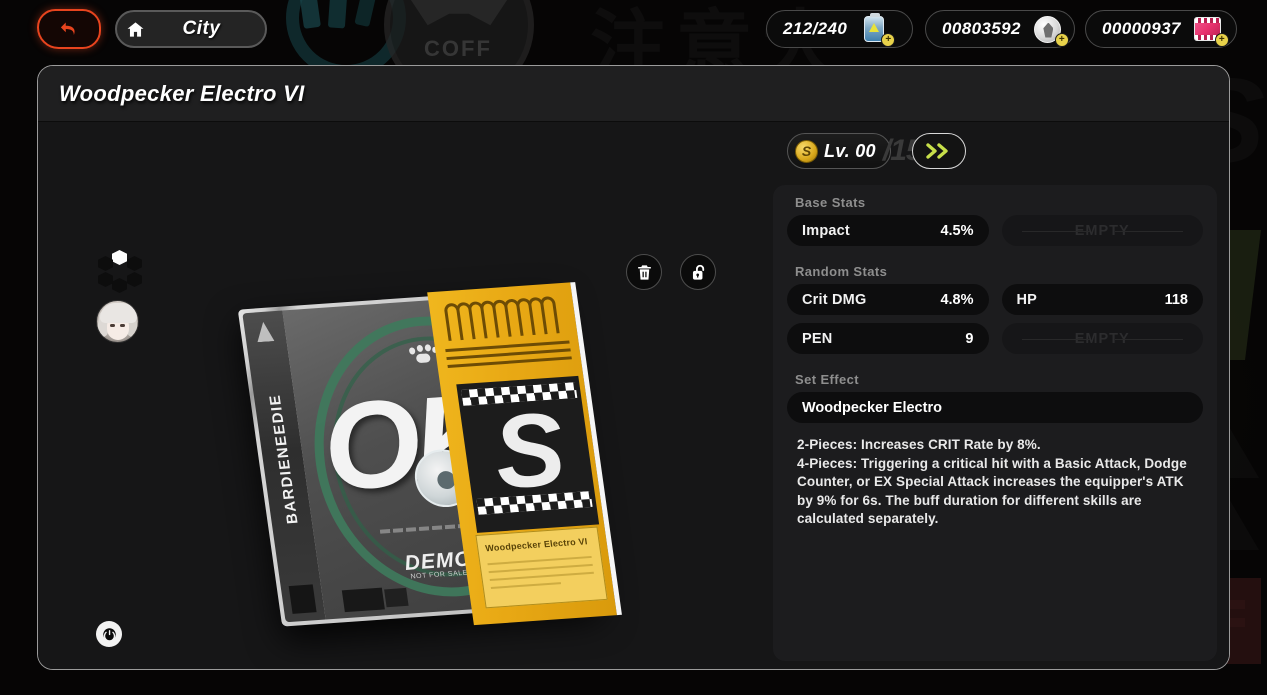 This screenshot has height=695, width=1267. Describe the element at coordinates (633, 28) in the screenshot. I see `top-bar: City 212/240 + 00803592 + 00000937 +` at that location.